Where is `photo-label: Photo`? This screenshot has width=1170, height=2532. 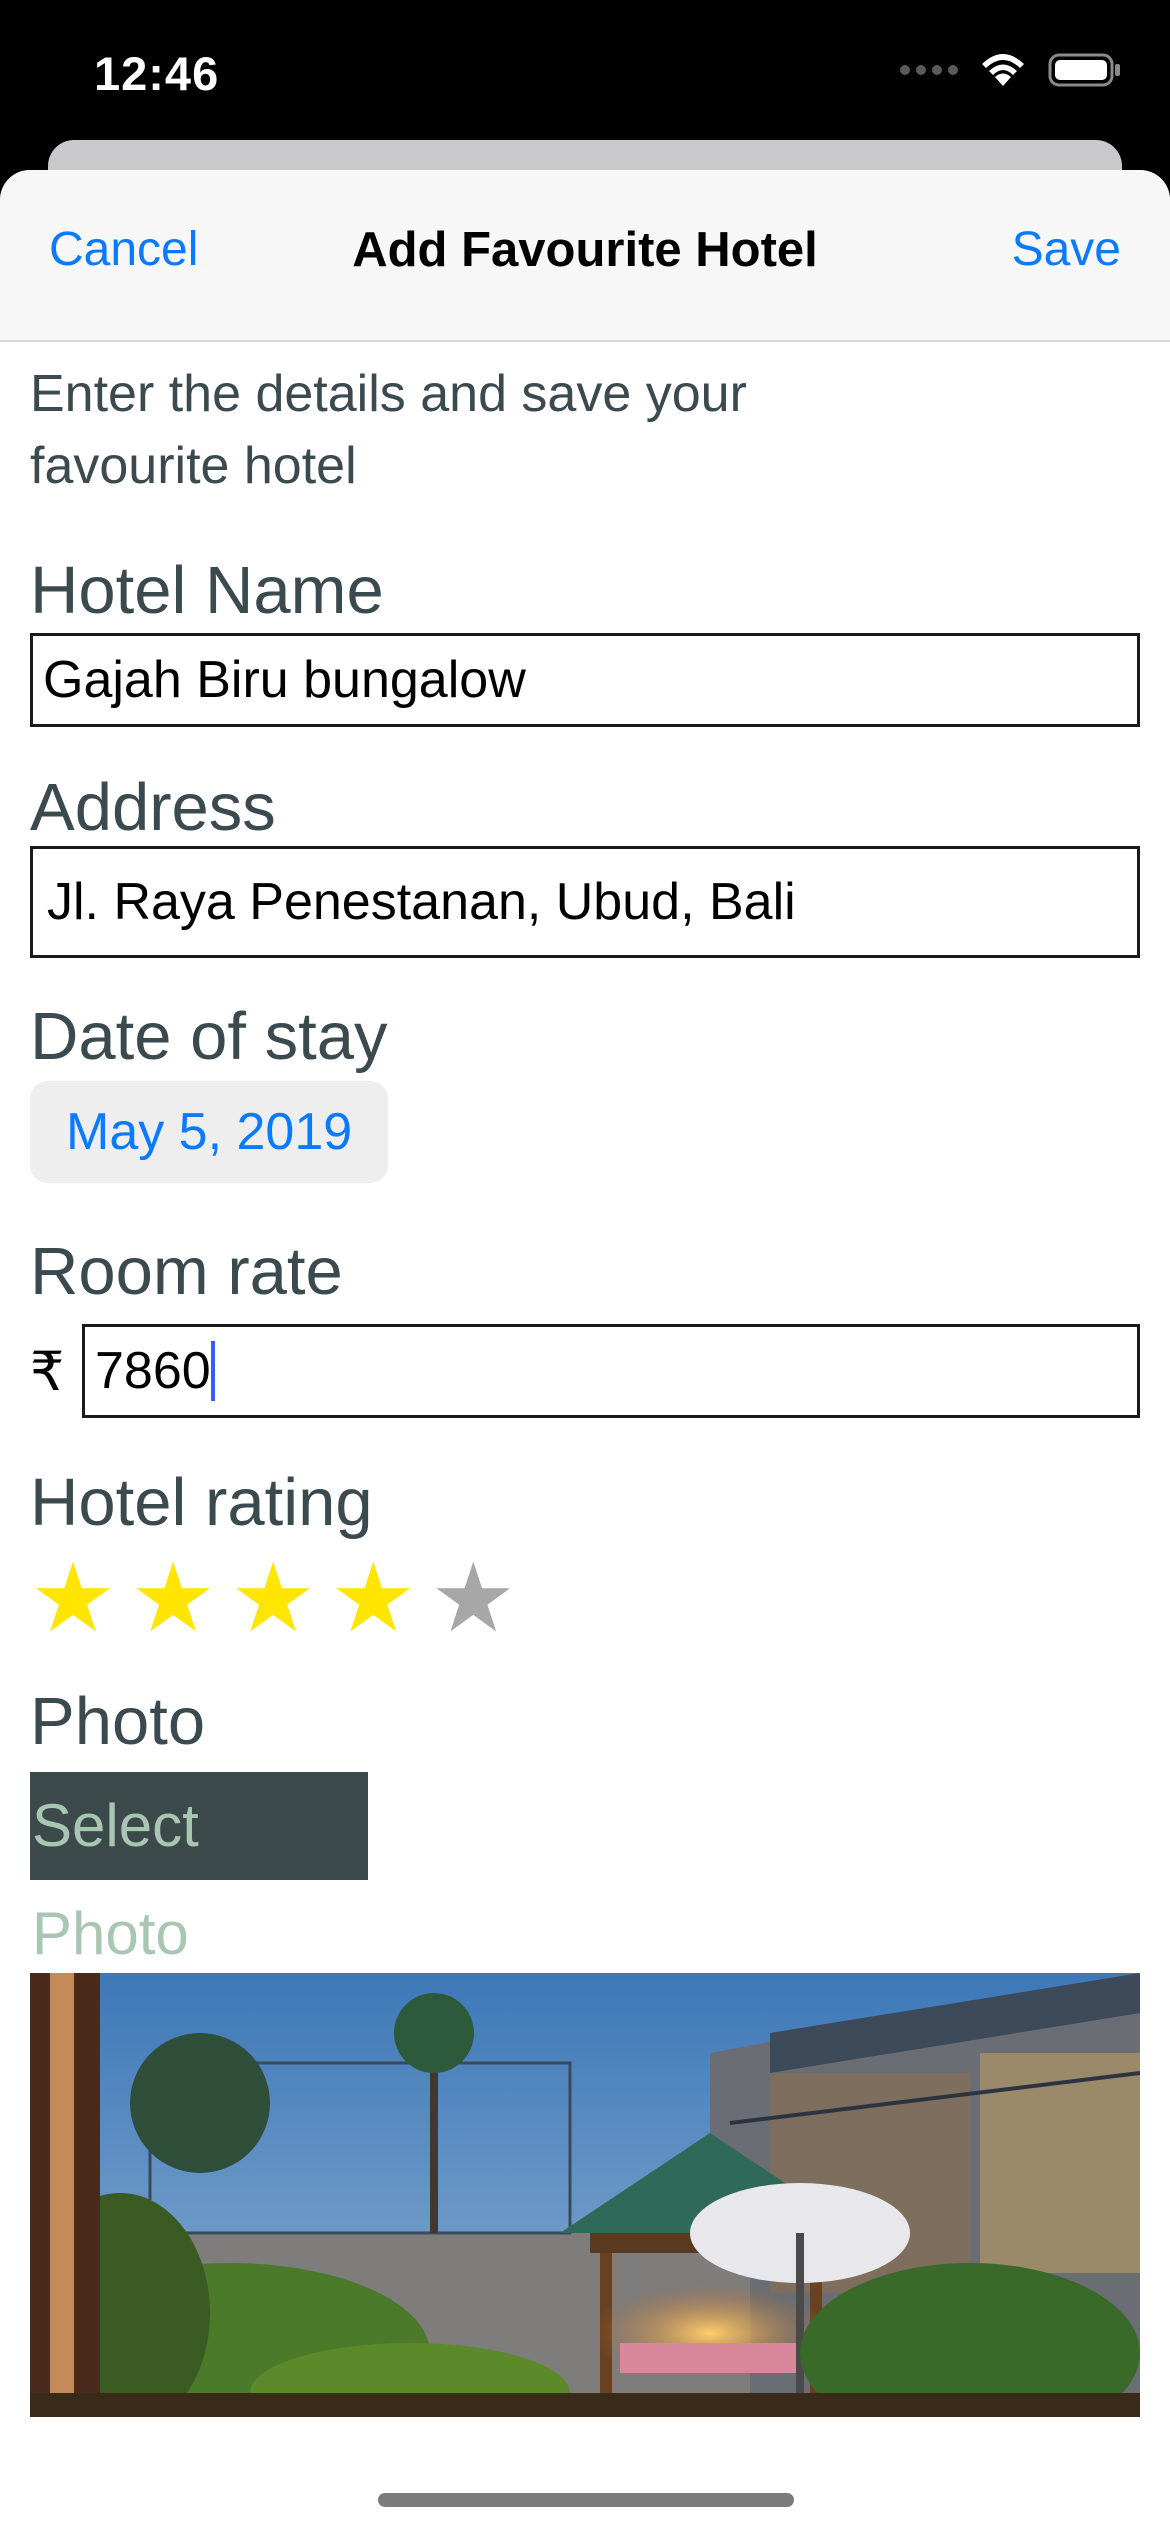
photo-label: Photo is located at coordinates (118, 1721).